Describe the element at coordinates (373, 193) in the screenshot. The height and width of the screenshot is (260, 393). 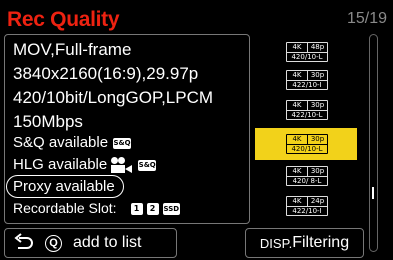
I see `scrollbar-thumb` at that location.